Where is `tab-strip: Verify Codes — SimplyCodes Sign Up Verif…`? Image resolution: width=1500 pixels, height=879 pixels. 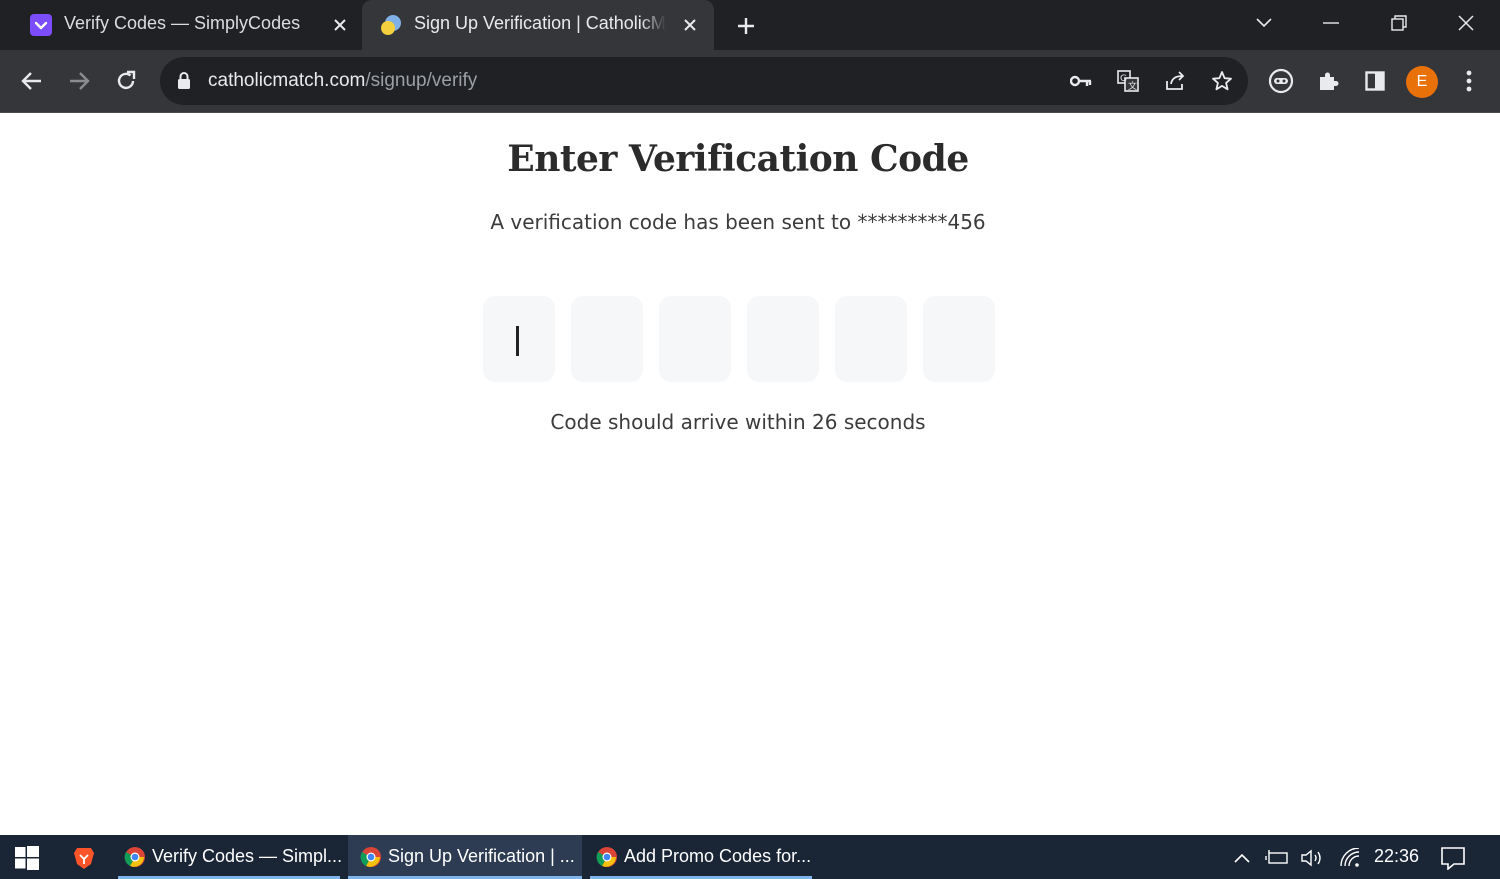 tab-strip: Verify Codes — SimplyCodes Sign Up Verif… is located at coordinates (750, 25).